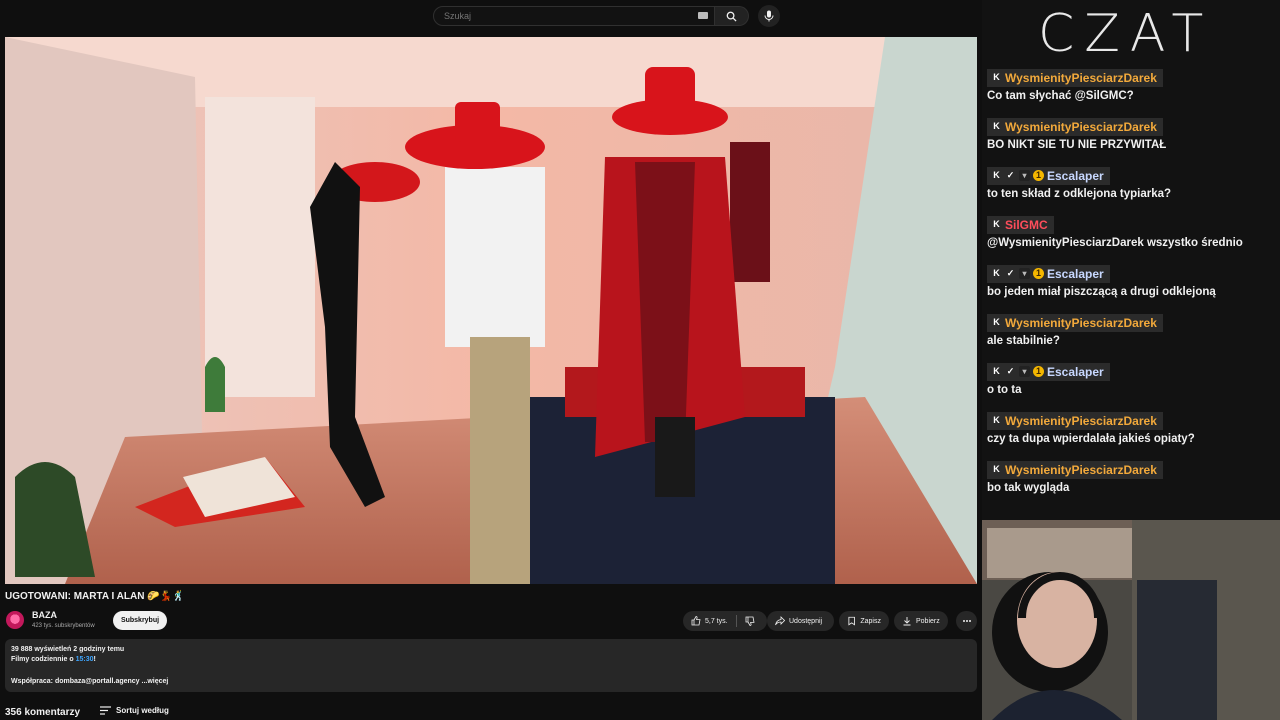 This screenshot has height=720, width=1280. I want to click on thumbs-down-icon, so click(750, 621).